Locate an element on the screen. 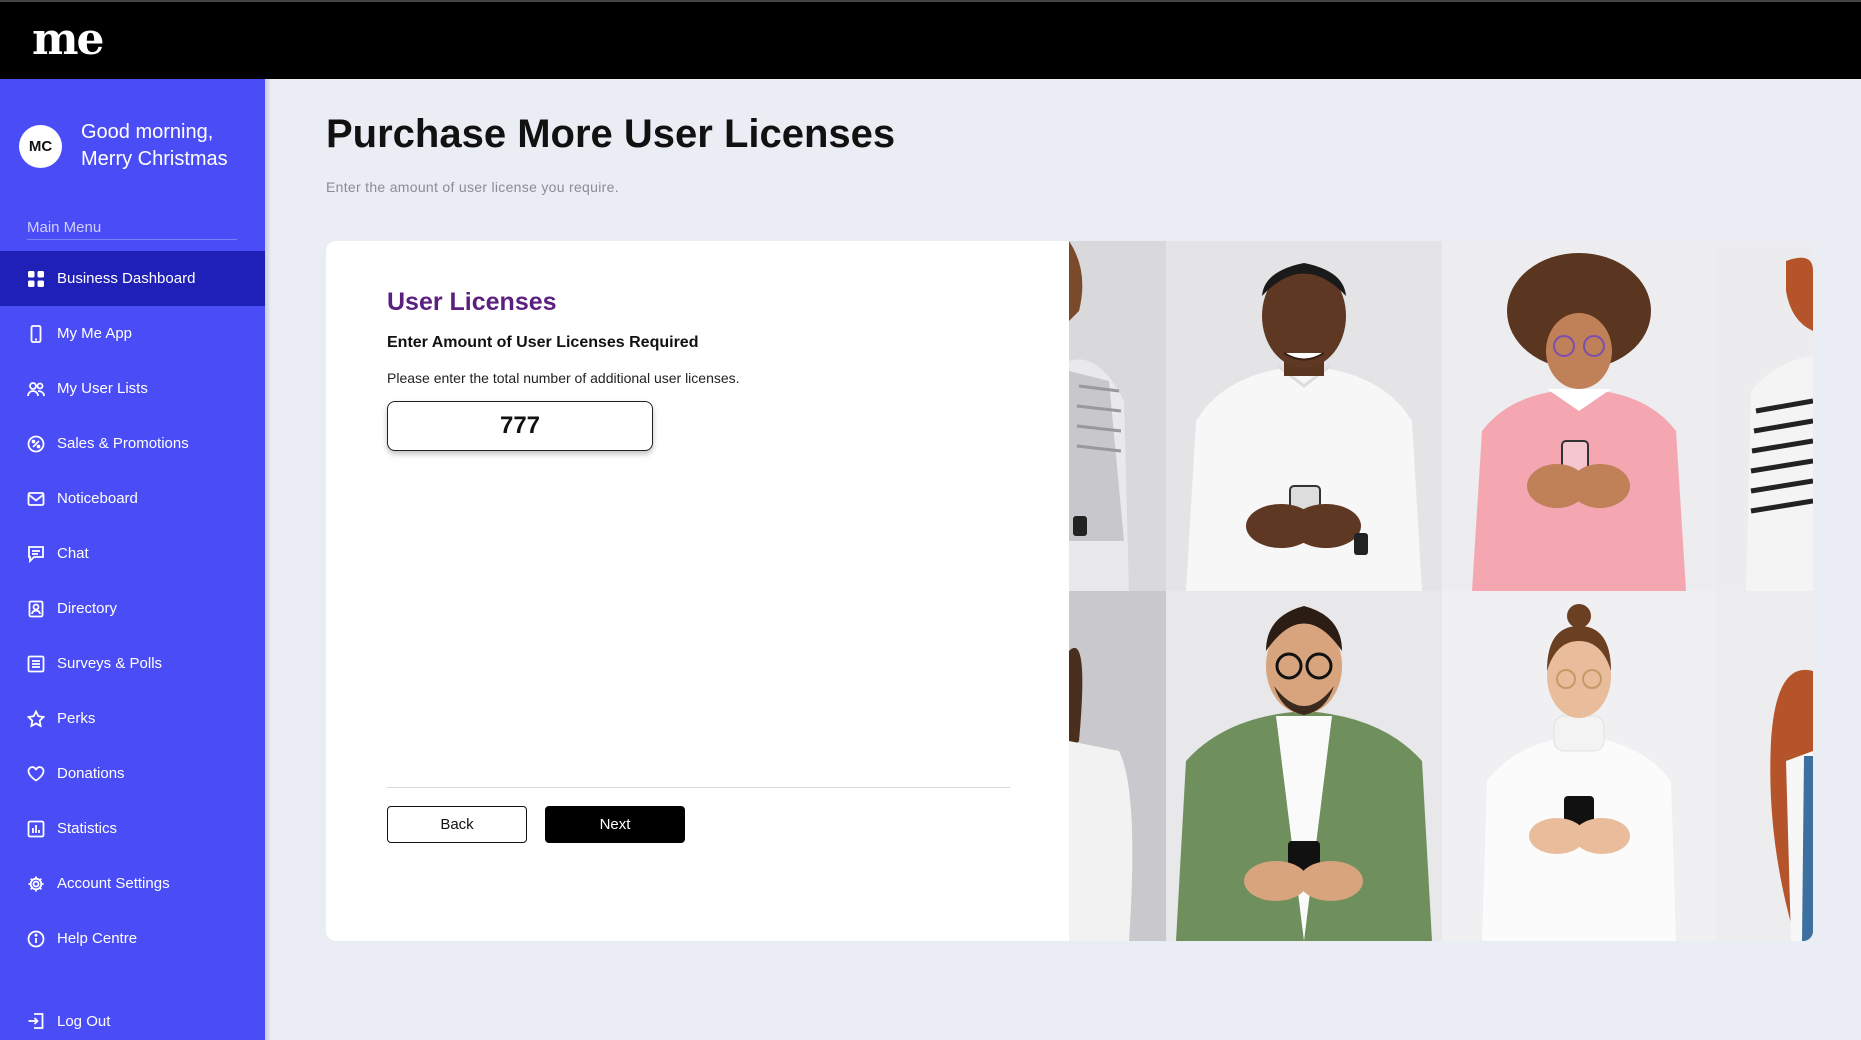 This screenshot has height=1040, width=1861. top-bar: me is located at coordinates (930, 39).